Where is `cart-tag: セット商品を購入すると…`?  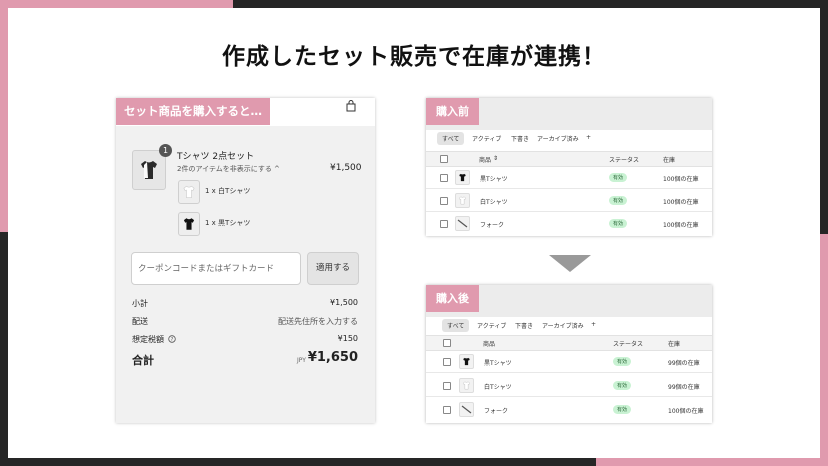
cart-tag: セット商品を購入すると… is located at coordinates (193, 111).